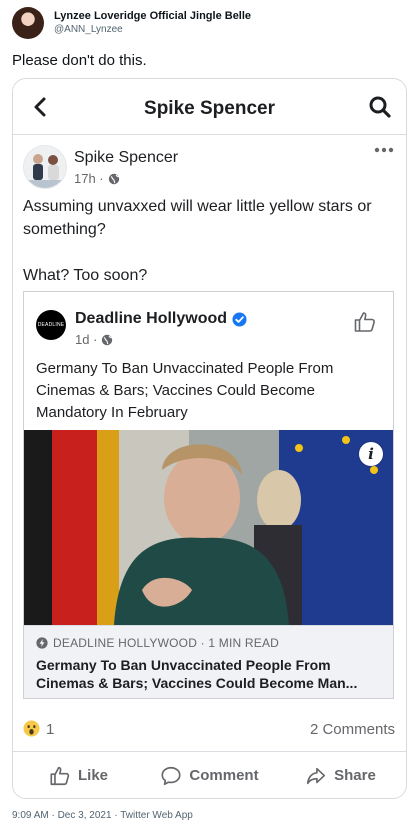 This screenshot has height=825, width=416. What do you see at coordinates (171, 775) in the screenshot?
I see `comment-bubble-icon` at bounding box center [171, 775].